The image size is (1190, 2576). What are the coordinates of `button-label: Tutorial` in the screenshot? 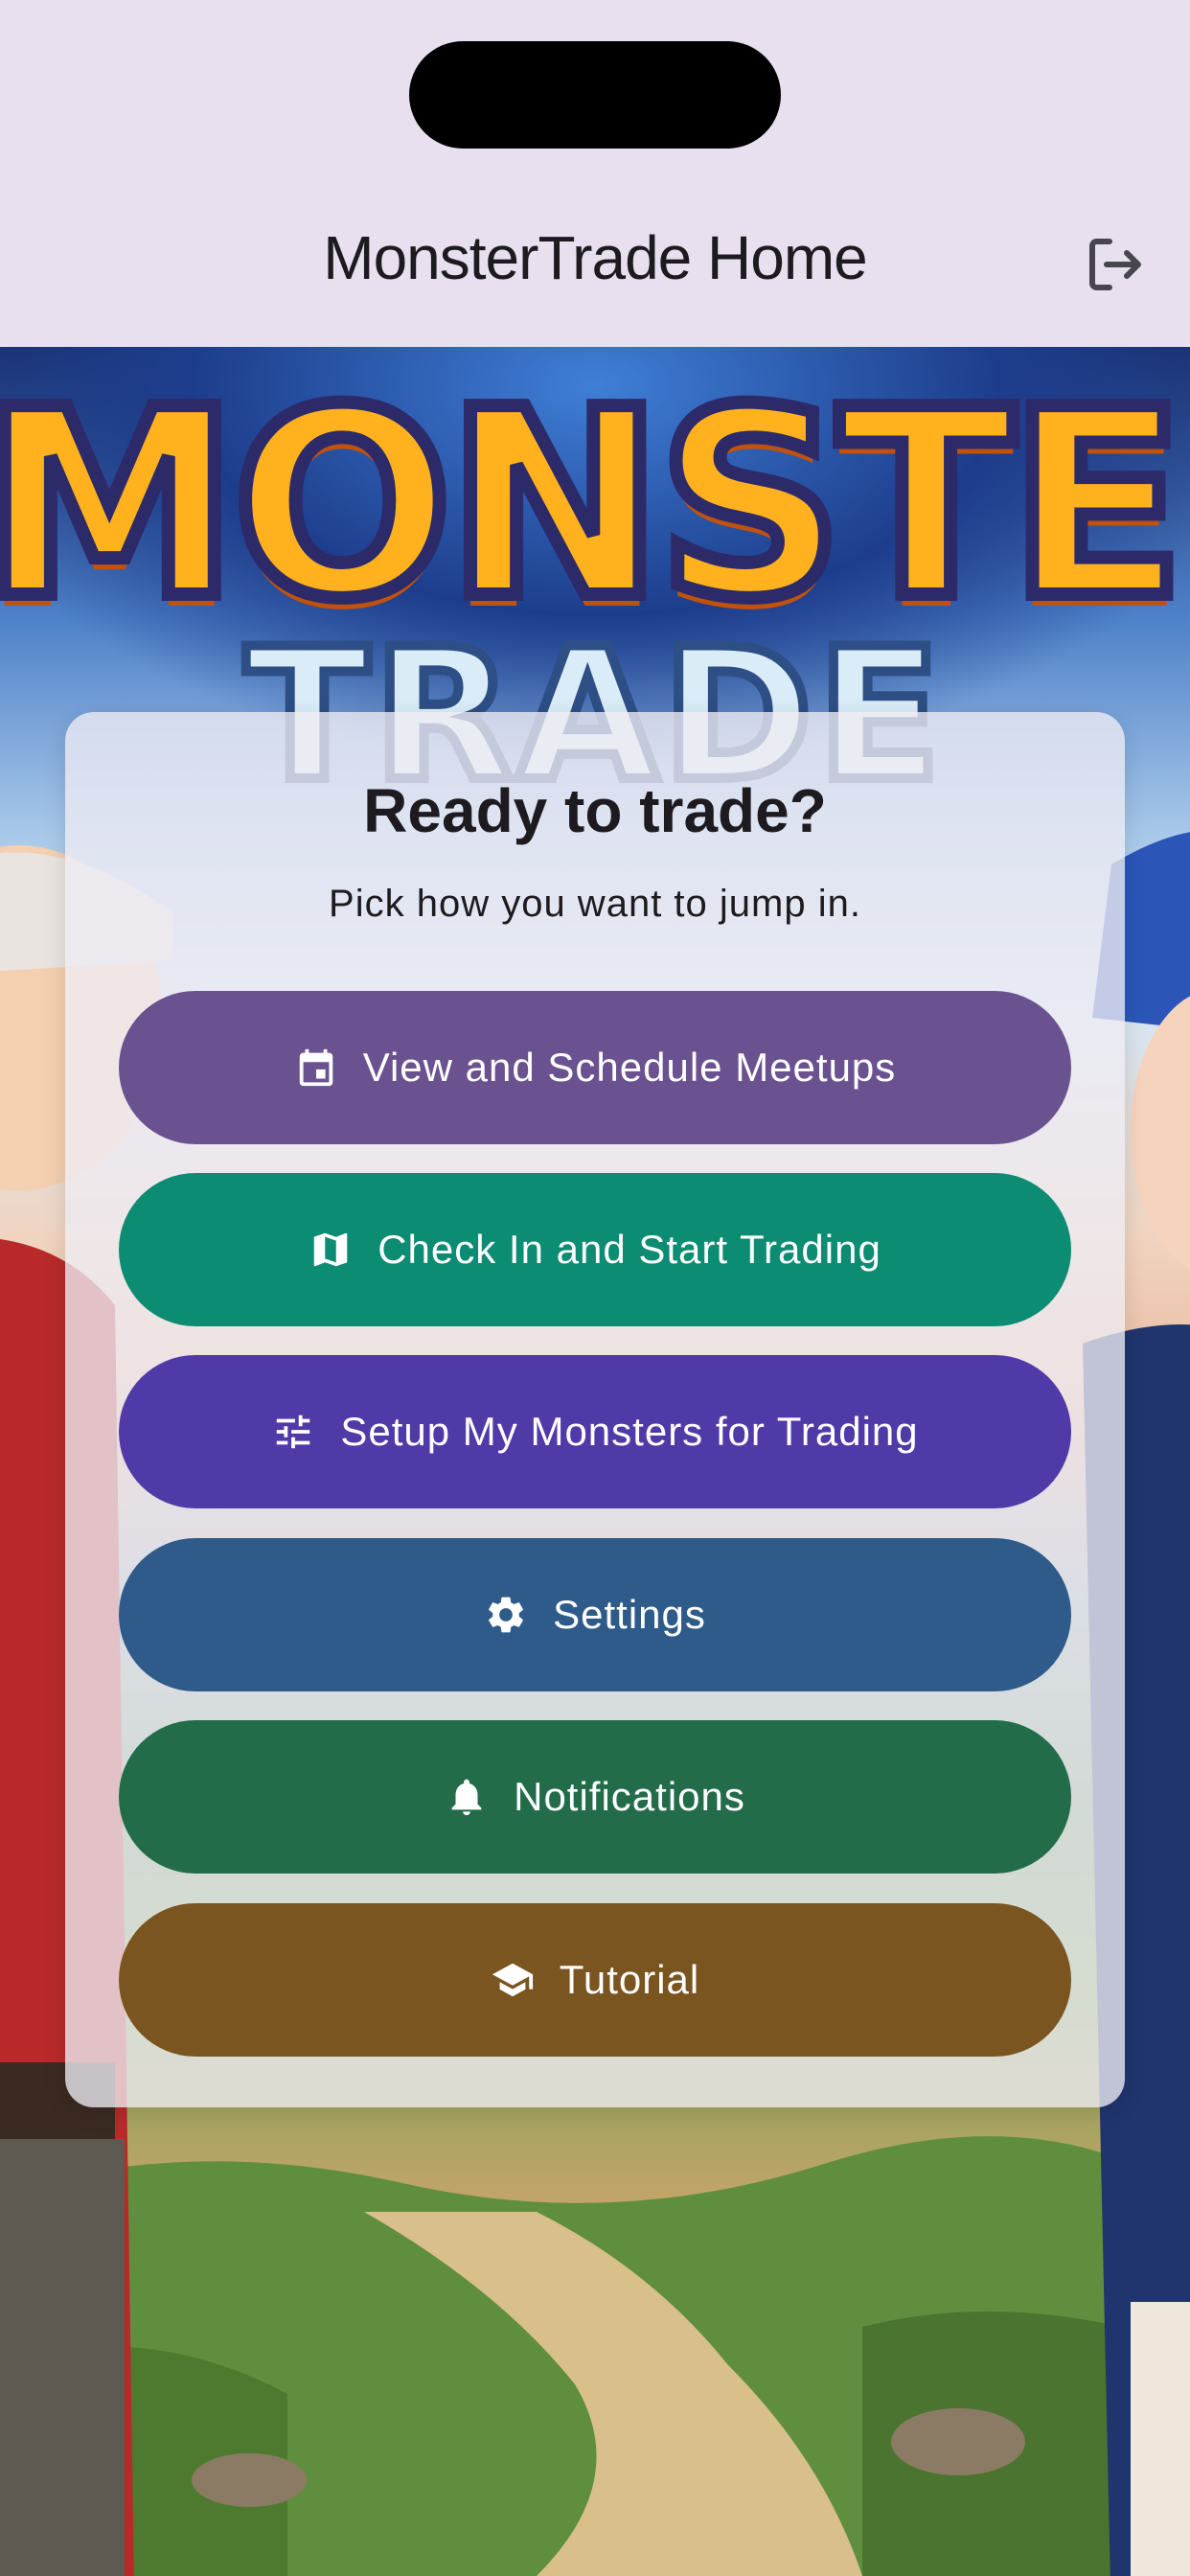 It's located at (630, 1980).